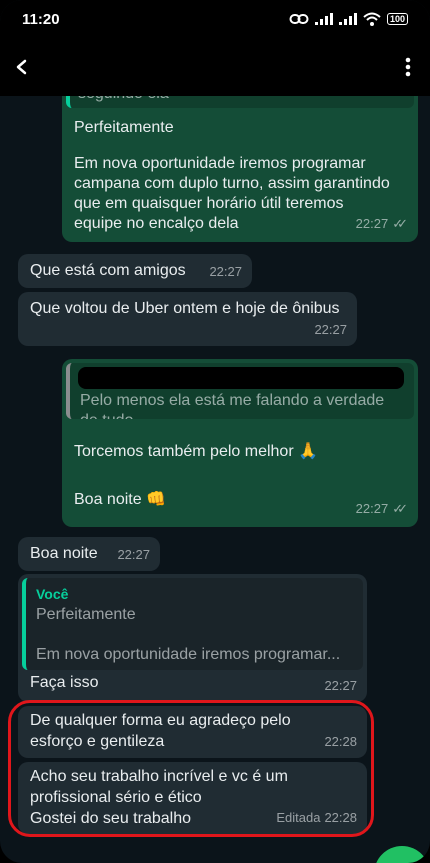  I want to click on message-text: Boa noite, so click(64, 553).